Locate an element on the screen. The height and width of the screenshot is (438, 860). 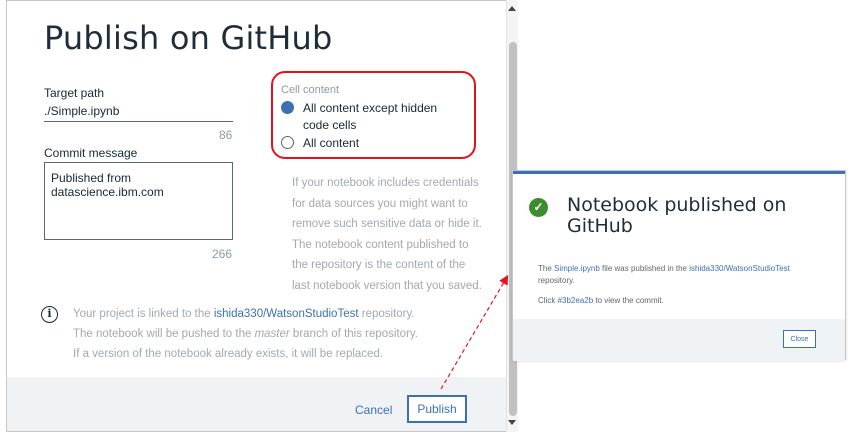
notice-click-suffix: to view the commit. is located at coordinates (628, 300).